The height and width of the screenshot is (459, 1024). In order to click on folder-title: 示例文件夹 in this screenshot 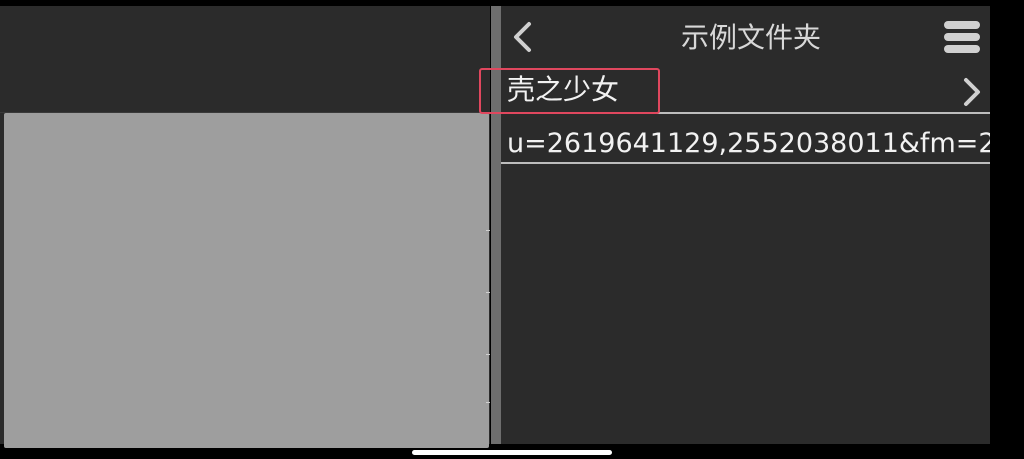, I will do `click(750, 37)`.